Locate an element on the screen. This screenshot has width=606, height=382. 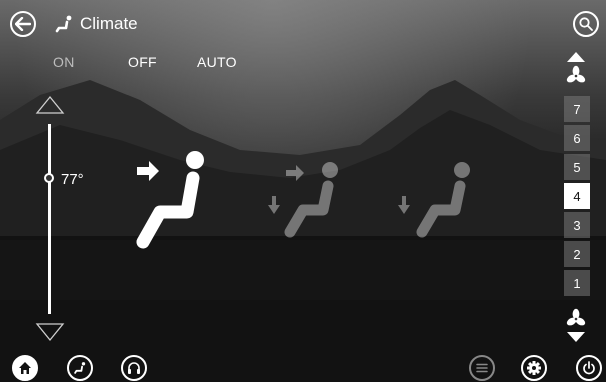
fan-speed-6: 6 is located at coordinates (577, 138).